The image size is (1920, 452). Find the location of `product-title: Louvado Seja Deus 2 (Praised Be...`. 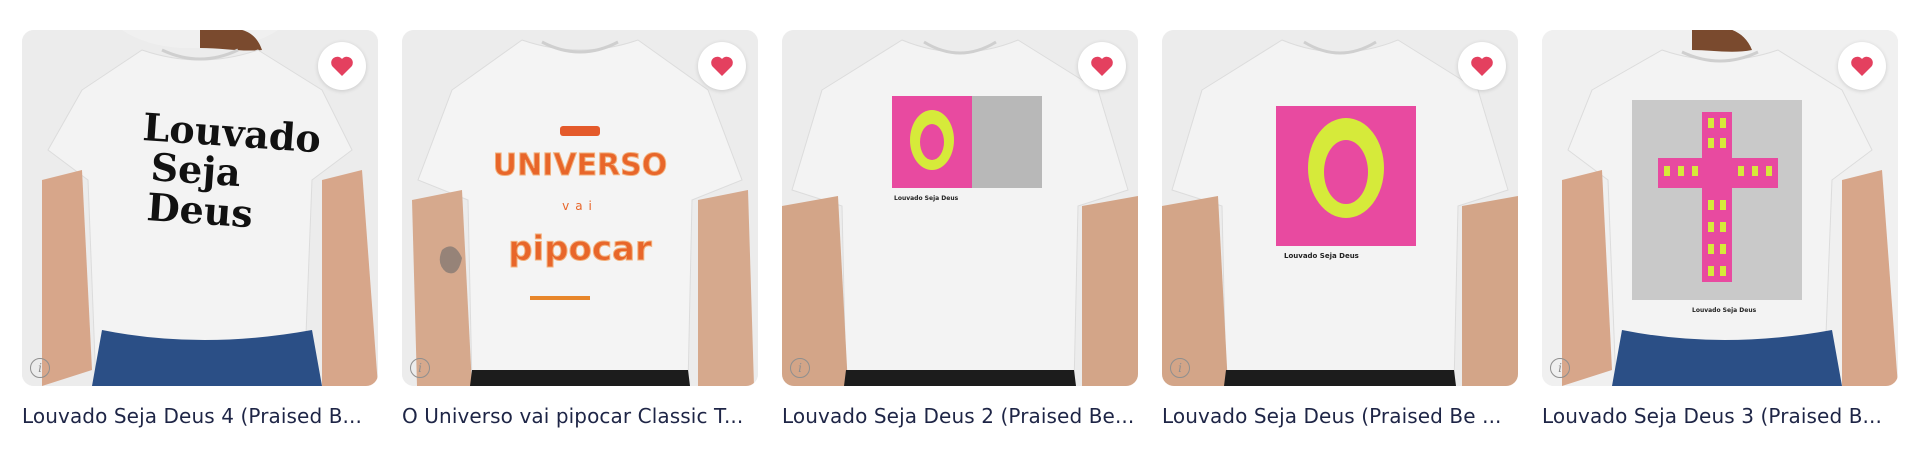

product-title: Louvado Seja Deus 2 (Praised Be... is located at coordinates (960, 416).